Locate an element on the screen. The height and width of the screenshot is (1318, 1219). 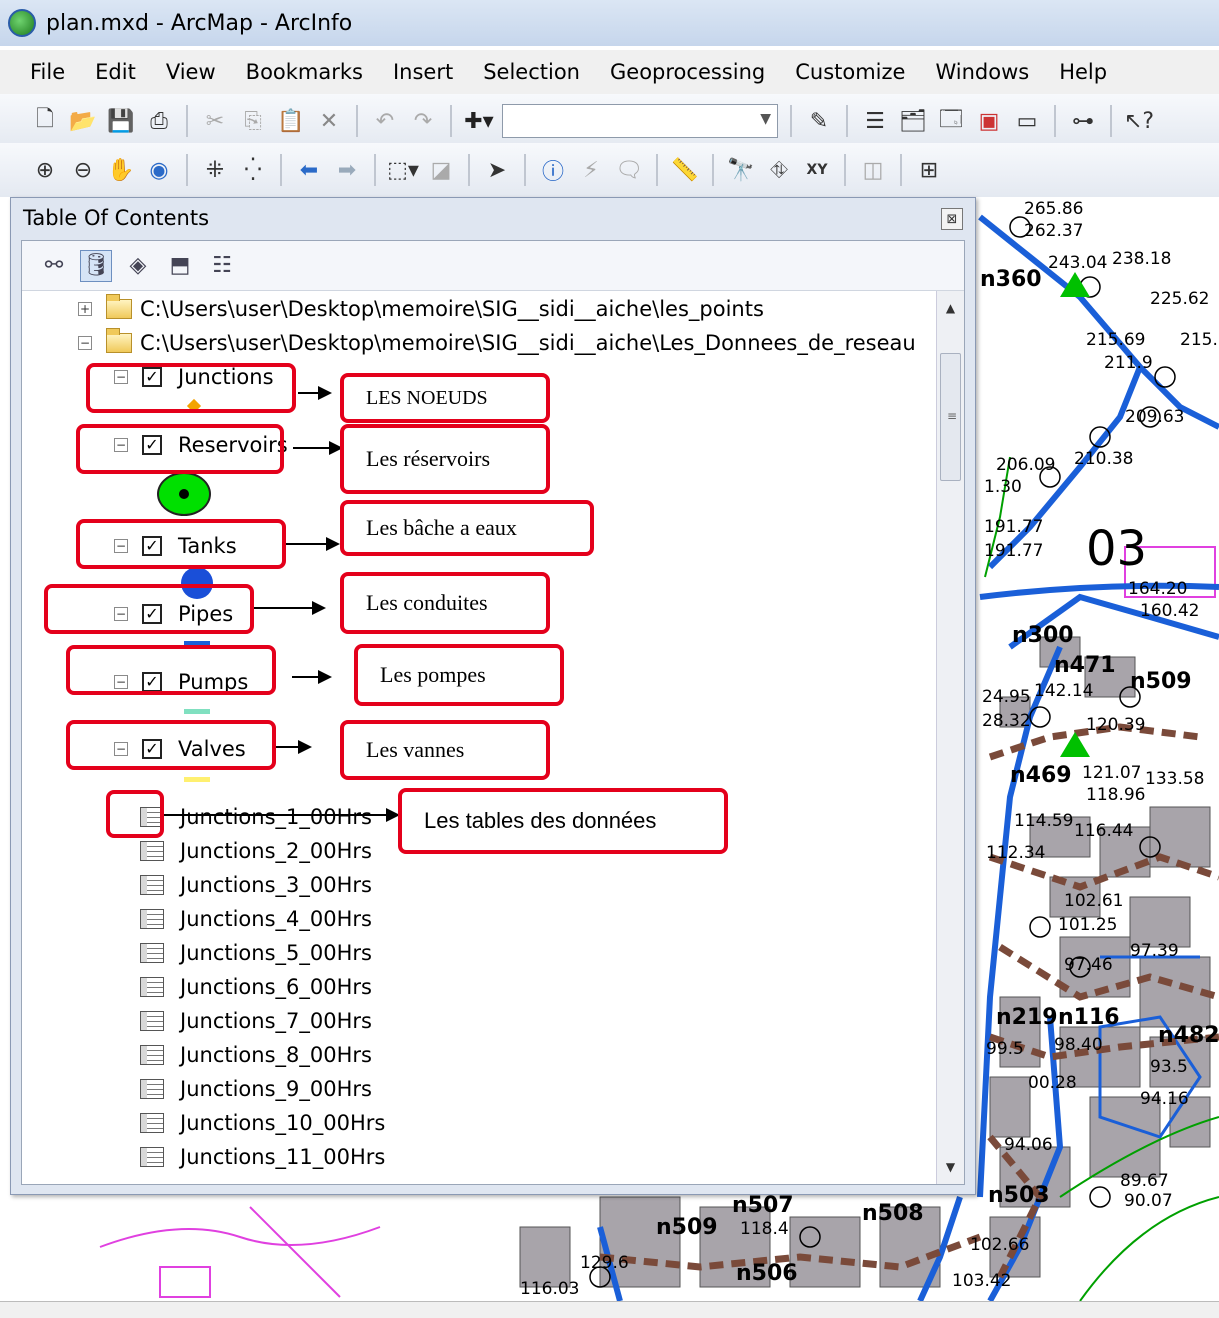
zoom-in-icon: ⊕ is located at coordinates (45, 170).